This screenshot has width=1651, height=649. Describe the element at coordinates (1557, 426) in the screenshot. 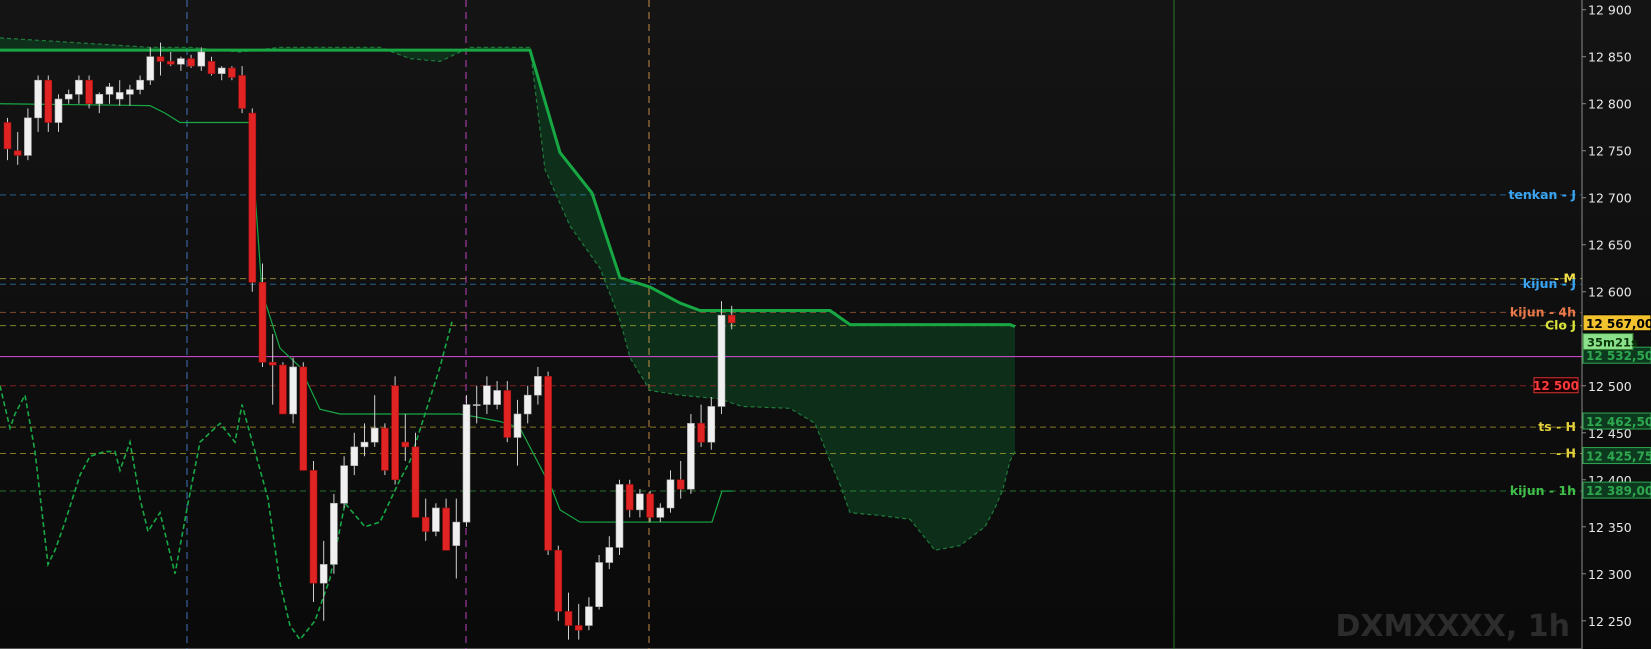

I see `level-label: ts - H` at that location.